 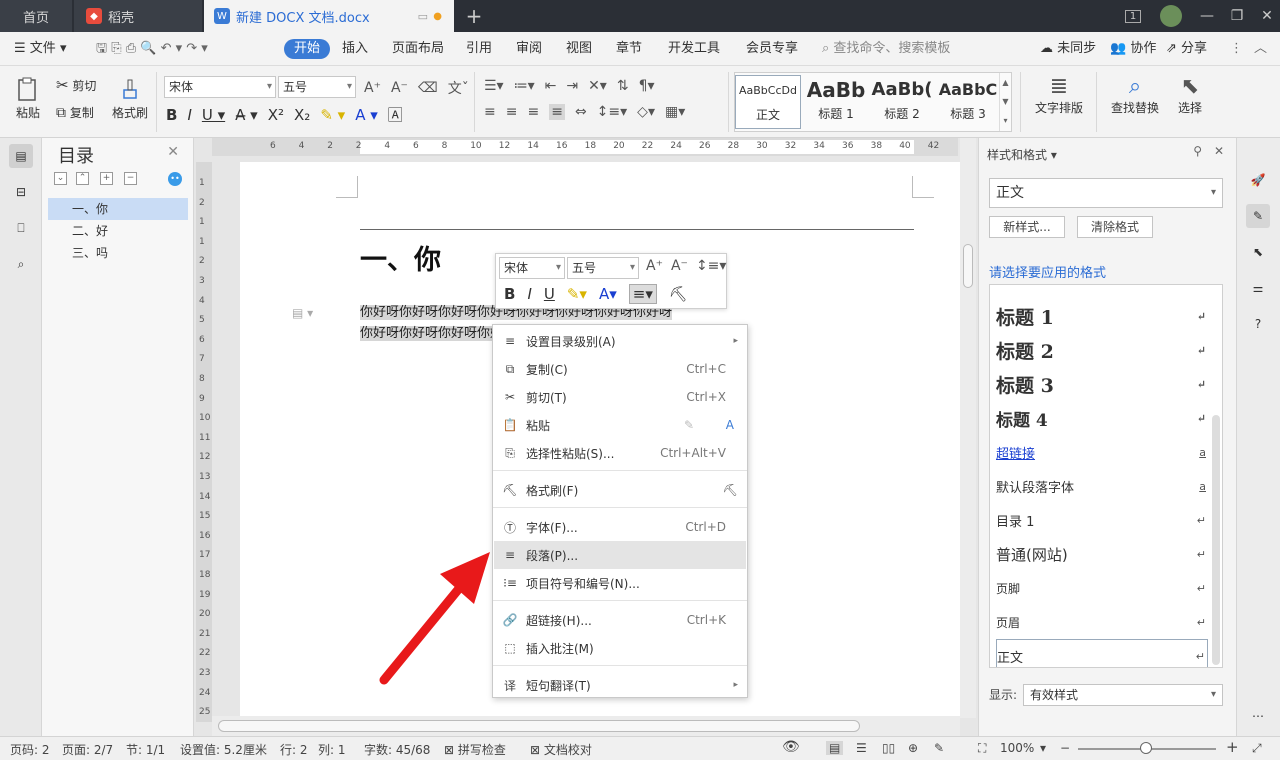 I want to click on style-item-header: 页眉 ↵, so click(x=1102, y=622).